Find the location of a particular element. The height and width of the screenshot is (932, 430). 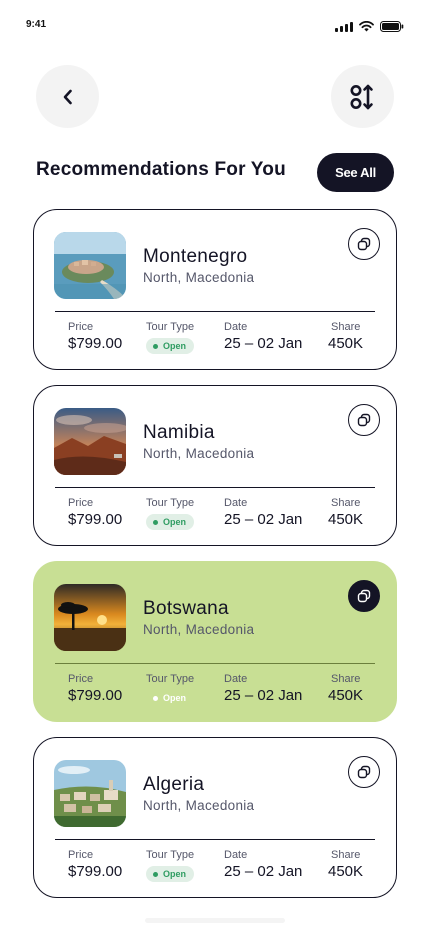

tour-name: Montenegro is located at coordinates (195, 256).